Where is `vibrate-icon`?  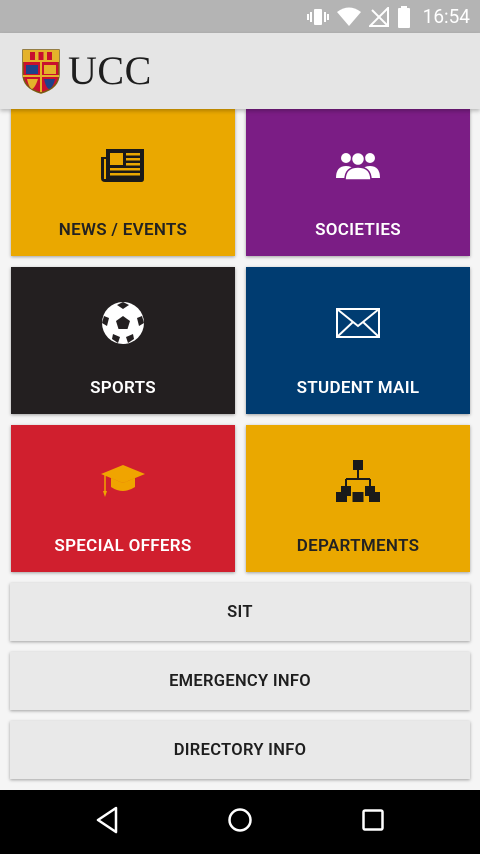
vibrate-icon is located at coordinates (317, 17).